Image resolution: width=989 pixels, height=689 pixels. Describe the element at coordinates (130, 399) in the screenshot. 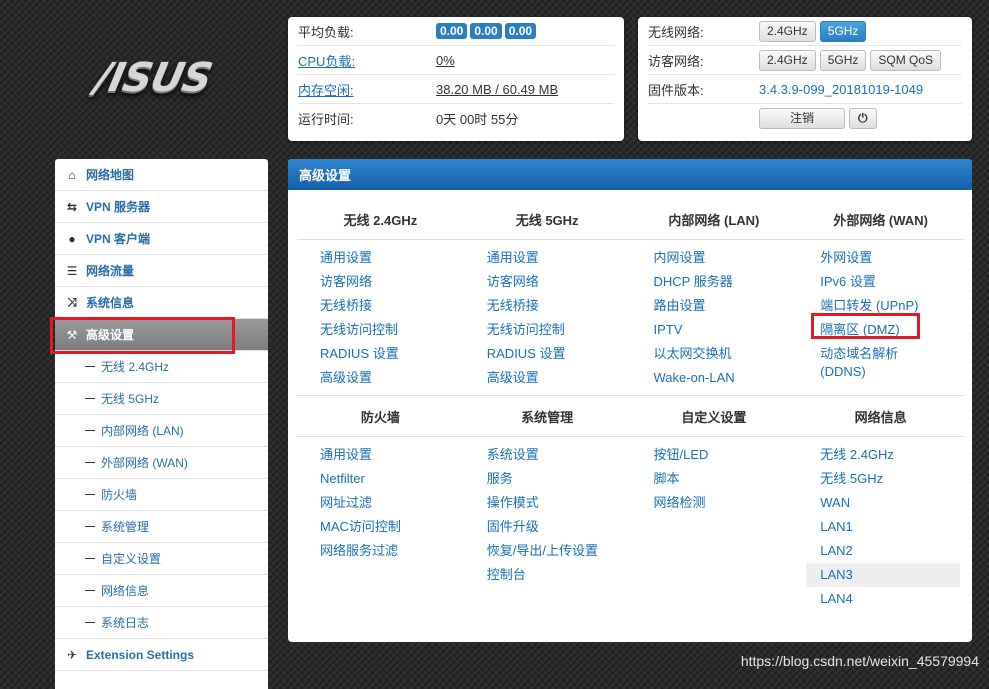

I see `sidebar-subitem-label: 无线 5GHz` at that location.